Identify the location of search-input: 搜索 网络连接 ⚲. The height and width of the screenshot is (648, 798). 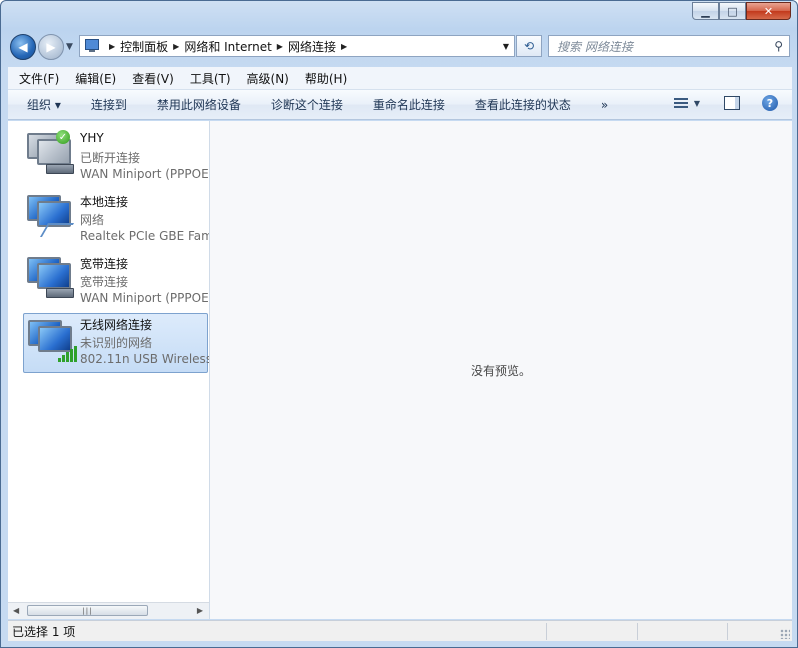
(669, 46).